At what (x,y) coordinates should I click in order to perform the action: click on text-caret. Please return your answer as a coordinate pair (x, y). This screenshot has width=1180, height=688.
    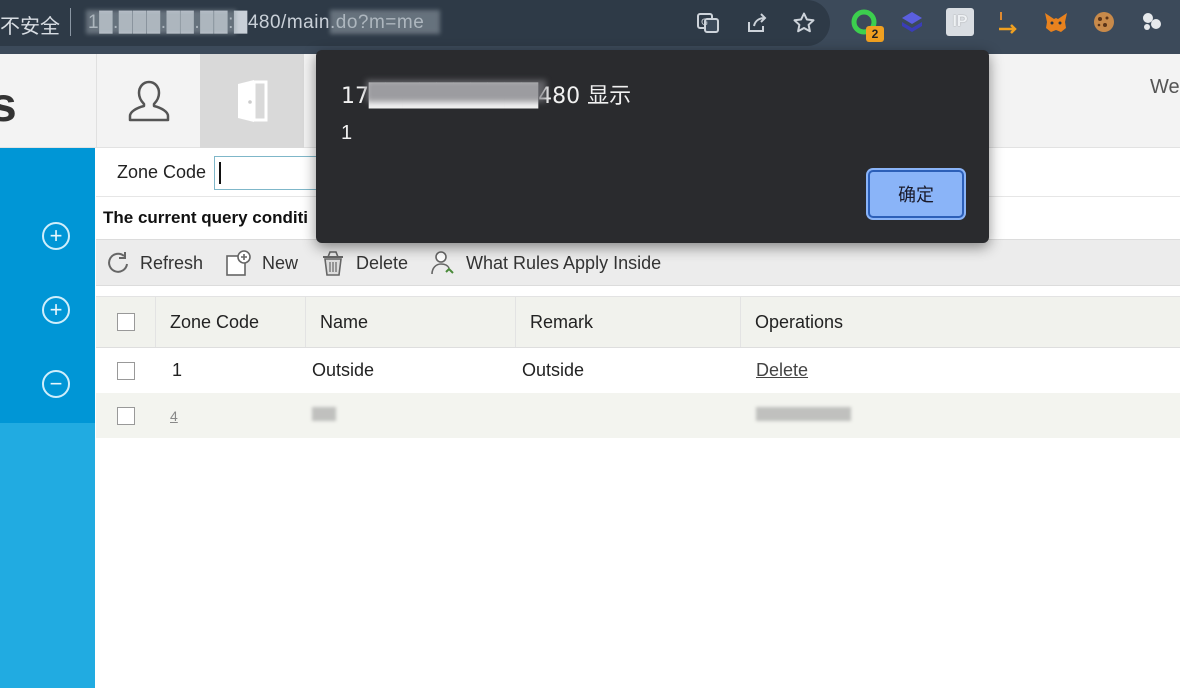
    Looking at the image, I should click on (220, 173).